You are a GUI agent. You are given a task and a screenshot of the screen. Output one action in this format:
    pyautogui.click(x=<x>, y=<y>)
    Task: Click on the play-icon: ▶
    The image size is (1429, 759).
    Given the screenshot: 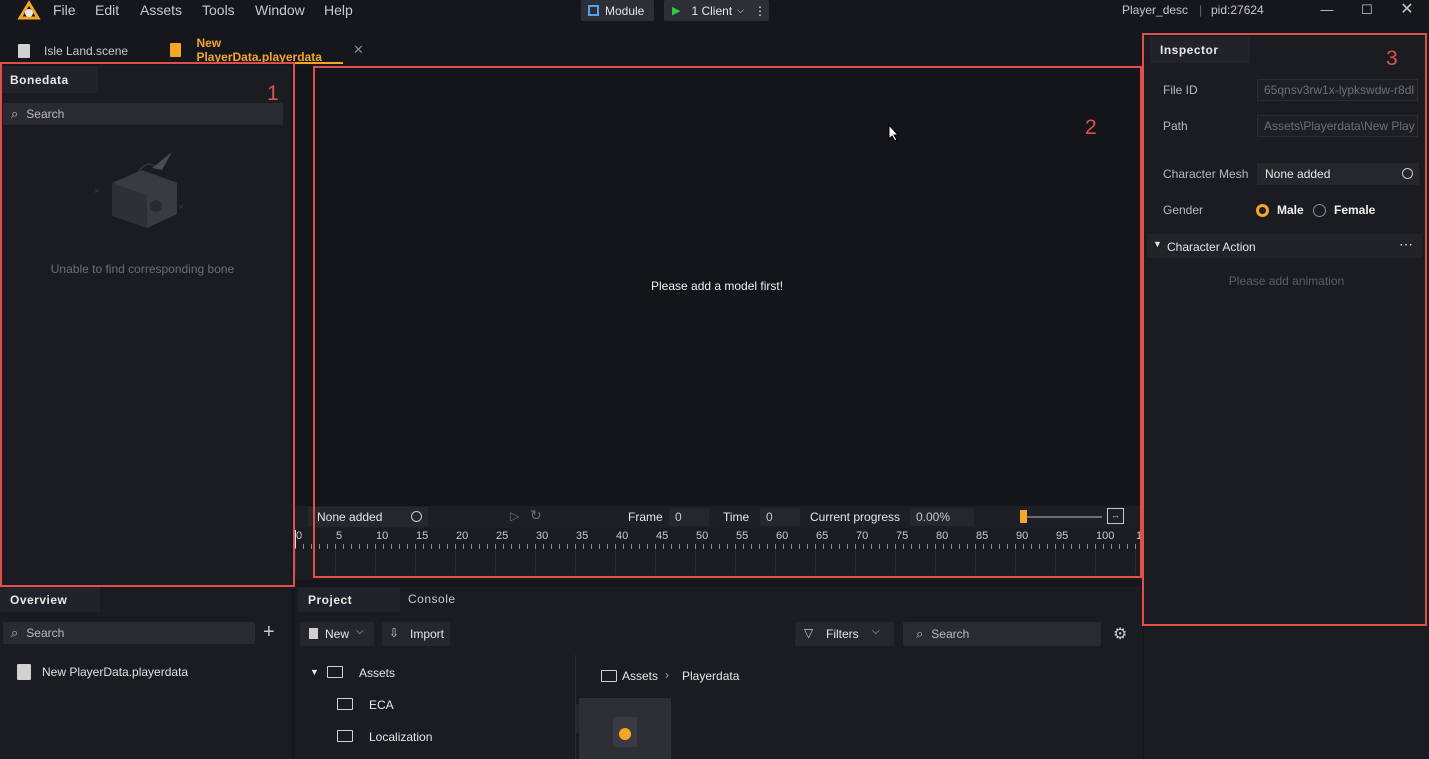 What is the action you would take?
    pyautogui.click(x=676, y=11)
    